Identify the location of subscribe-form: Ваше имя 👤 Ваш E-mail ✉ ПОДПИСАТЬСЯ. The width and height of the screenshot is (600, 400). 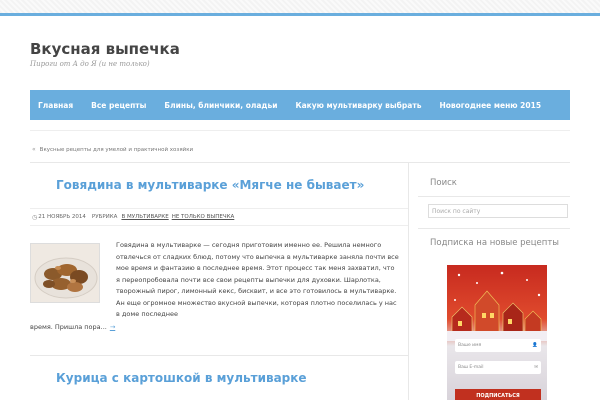
(497, 332).